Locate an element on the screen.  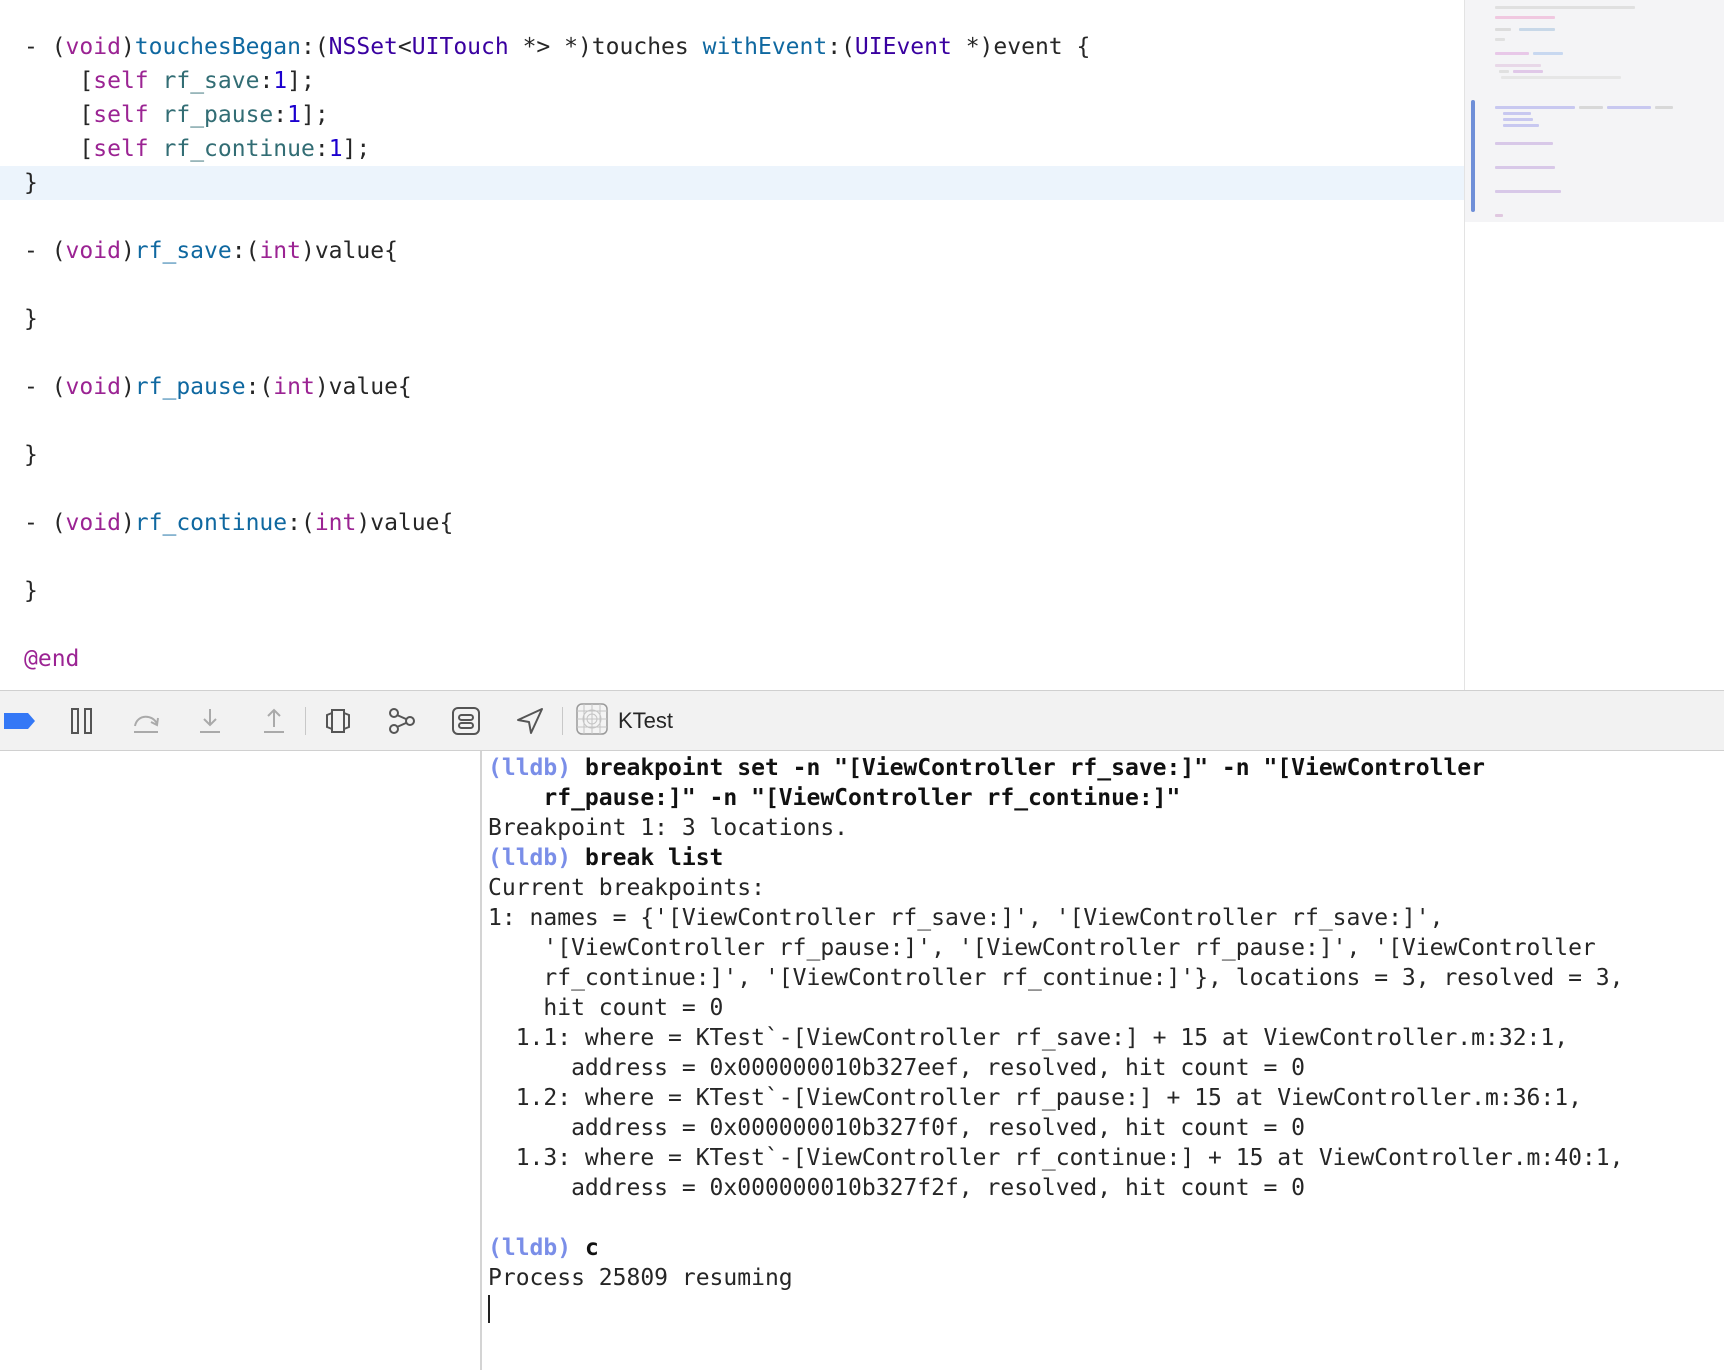
pause-icon is located at coordinates (82, 720).